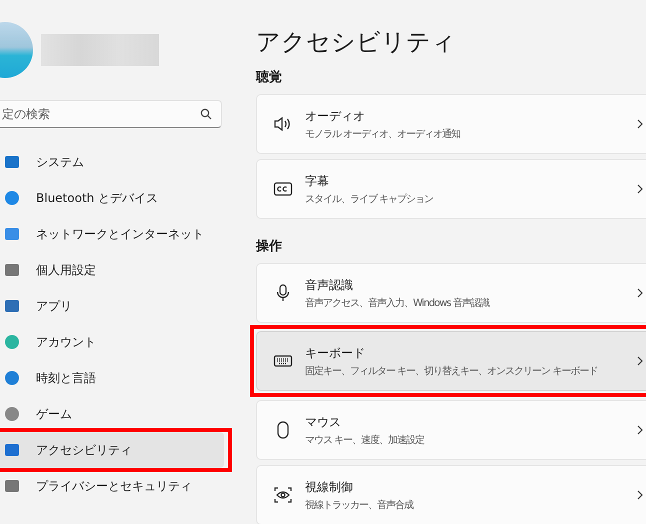 This screenshot has height=524, width=646. I want to click on sidebar-item: ゲーム, so click(112, 414).